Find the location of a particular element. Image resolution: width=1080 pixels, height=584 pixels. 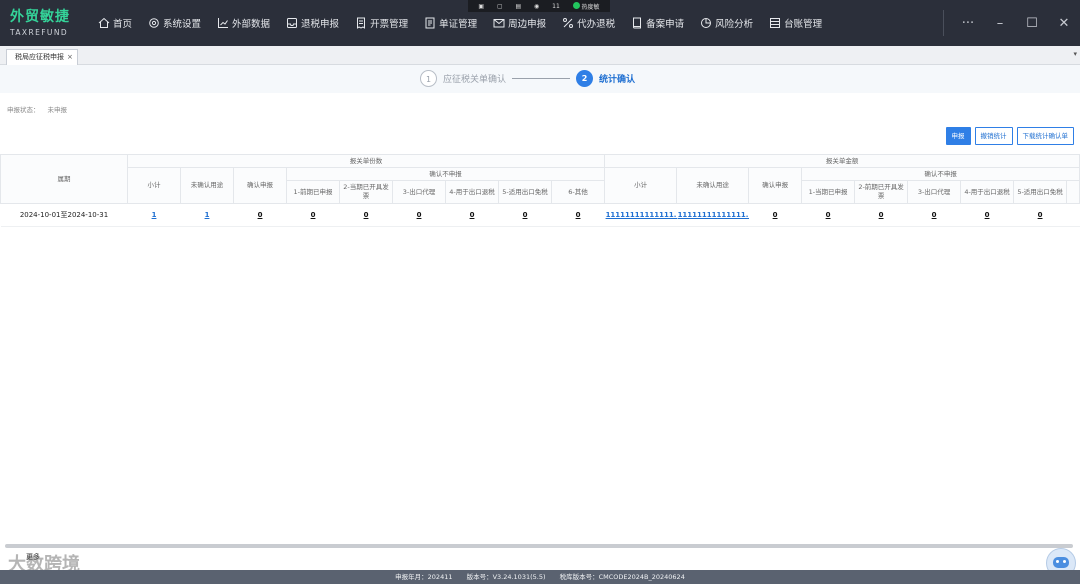

tab-label: 税局应征税申报 is located at coordinates (39, 57).